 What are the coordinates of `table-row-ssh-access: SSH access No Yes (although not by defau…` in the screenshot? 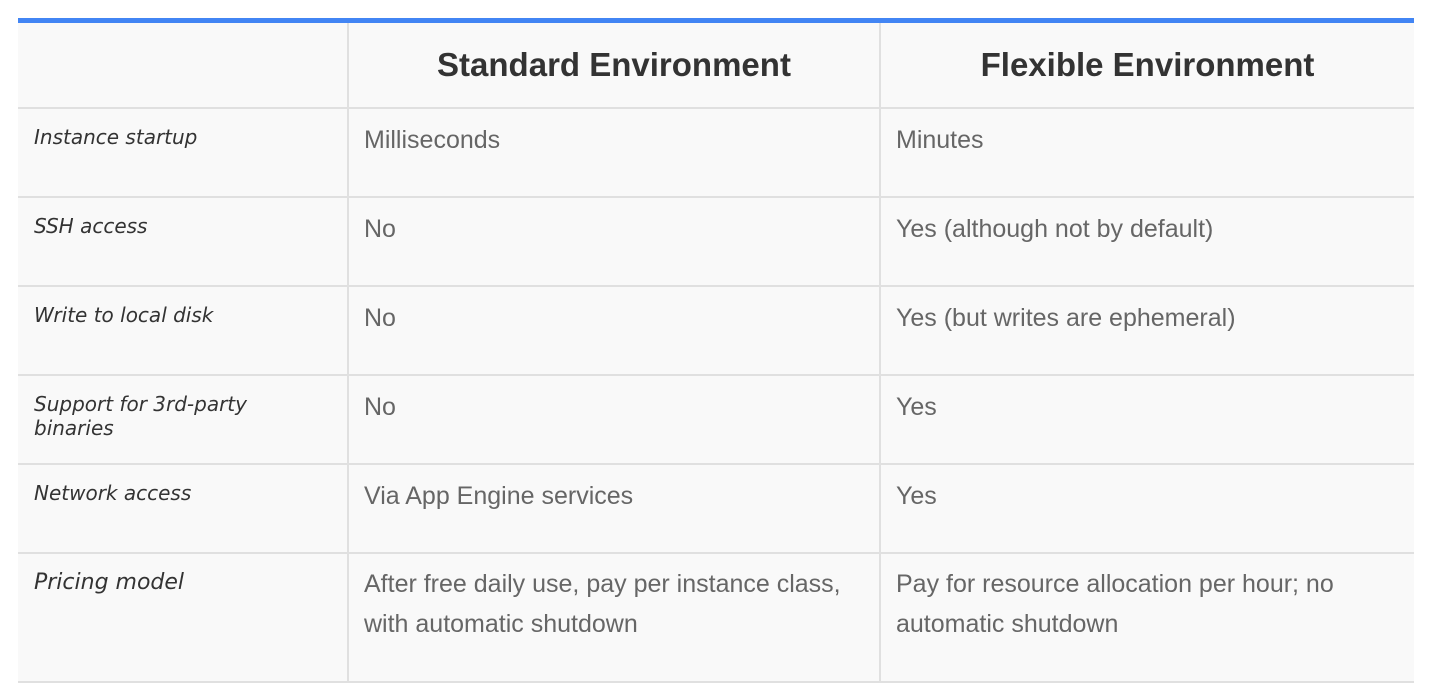 It's located at (716, 242).